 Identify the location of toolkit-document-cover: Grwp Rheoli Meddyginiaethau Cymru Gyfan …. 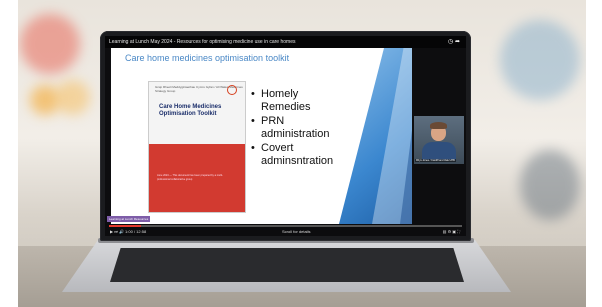
(197, 147).